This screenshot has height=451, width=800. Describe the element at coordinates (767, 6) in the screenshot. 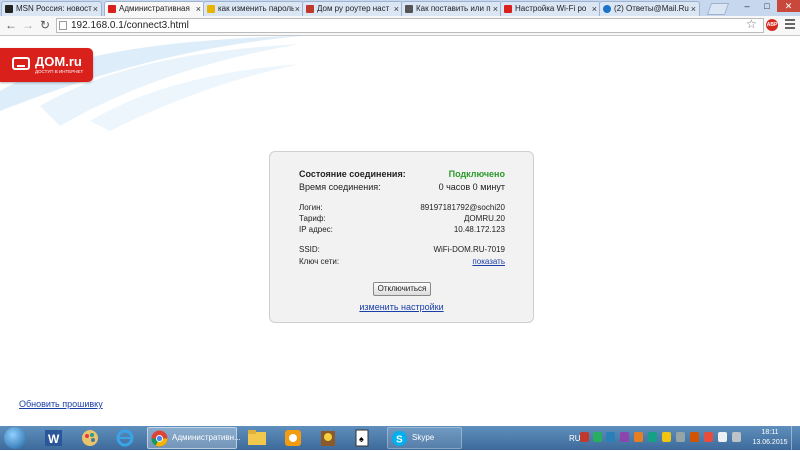

I see `maximize-button: □` at that location.